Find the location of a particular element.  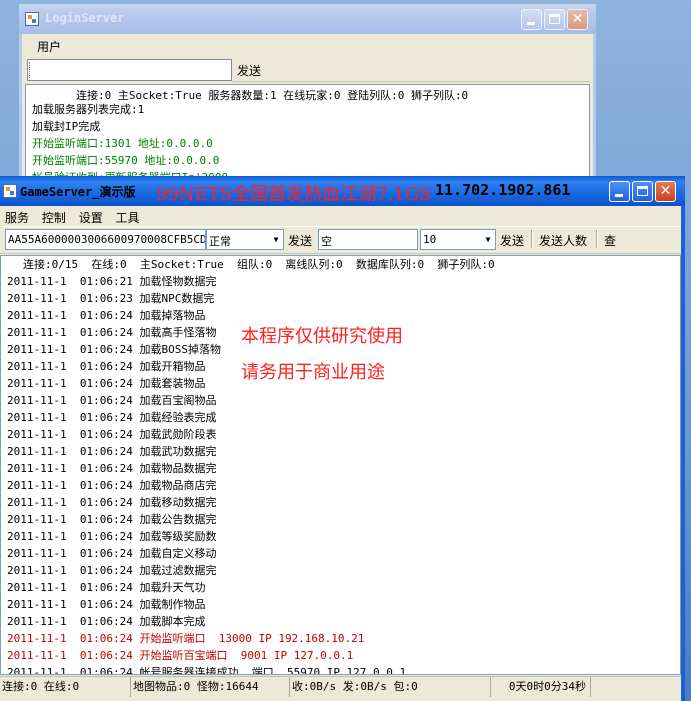

status-connections: 连接:0 在线:0 is located at coordinates (65, 687).